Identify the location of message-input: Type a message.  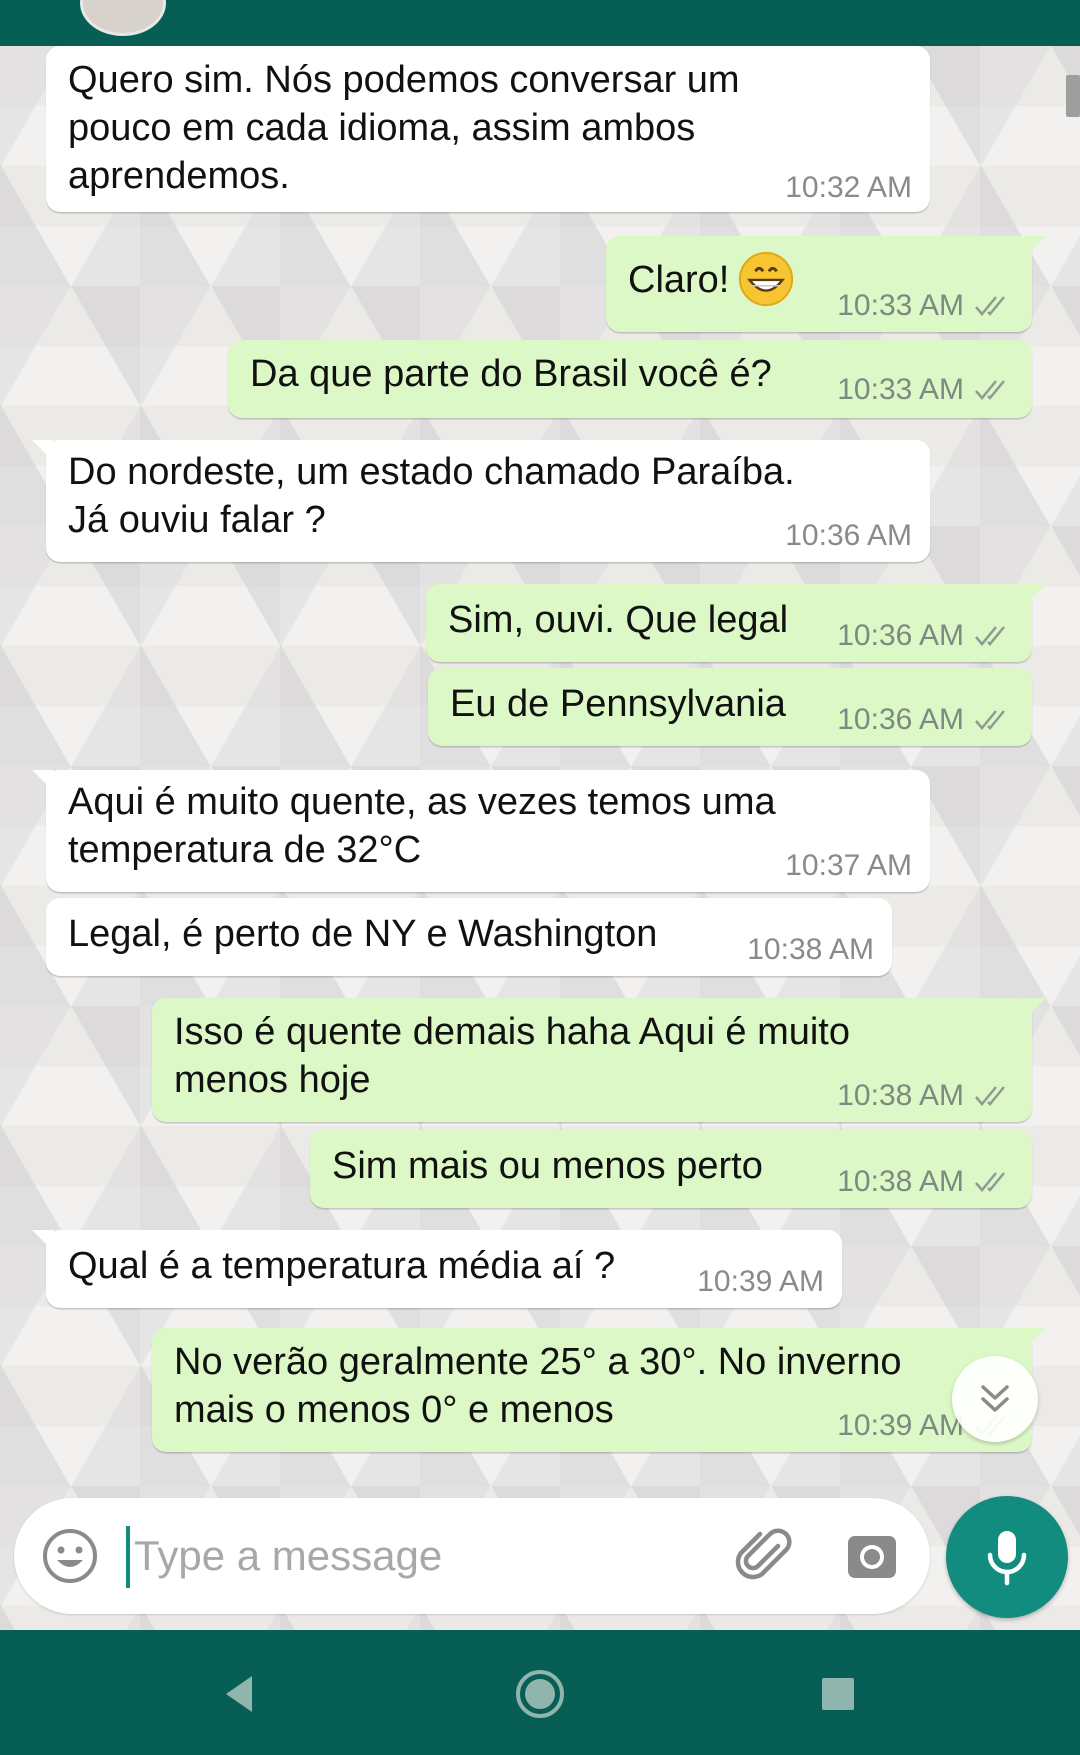
(288, 1556).